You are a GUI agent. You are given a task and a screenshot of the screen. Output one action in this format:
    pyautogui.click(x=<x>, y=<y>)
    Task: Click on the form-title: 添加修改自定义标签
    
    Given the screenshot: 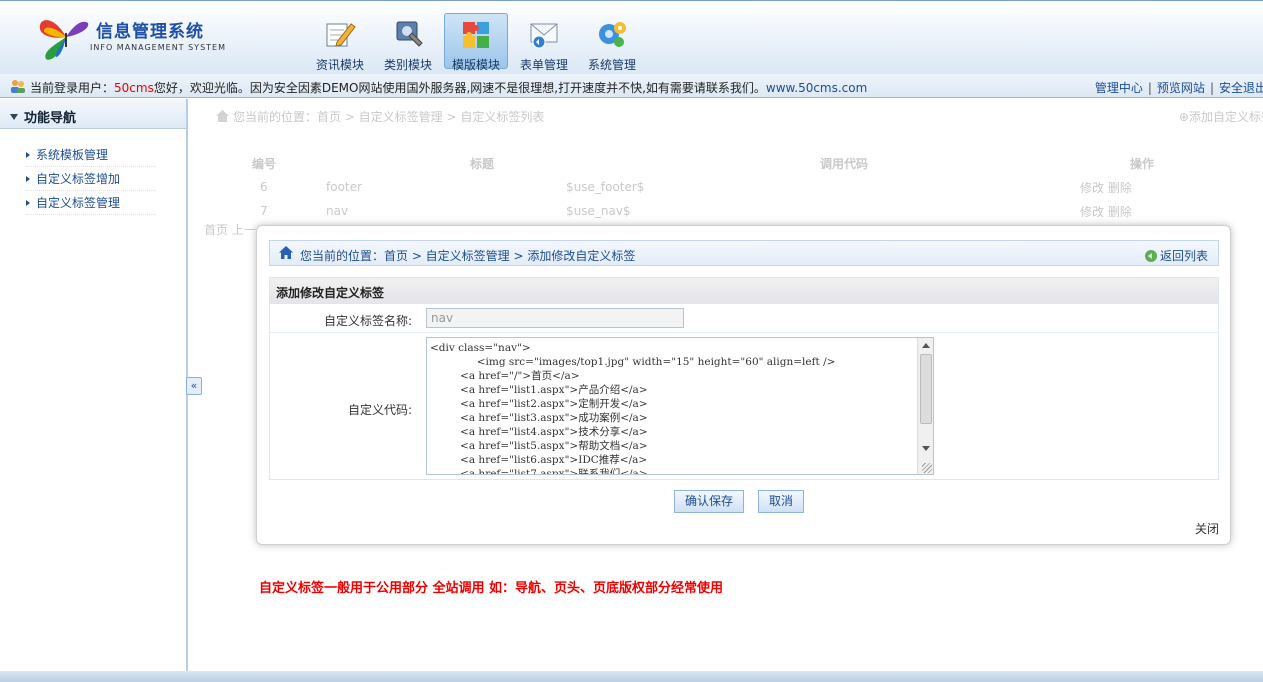 What is the action you would take?
    pyautogui.click(x=744, y=291)
    